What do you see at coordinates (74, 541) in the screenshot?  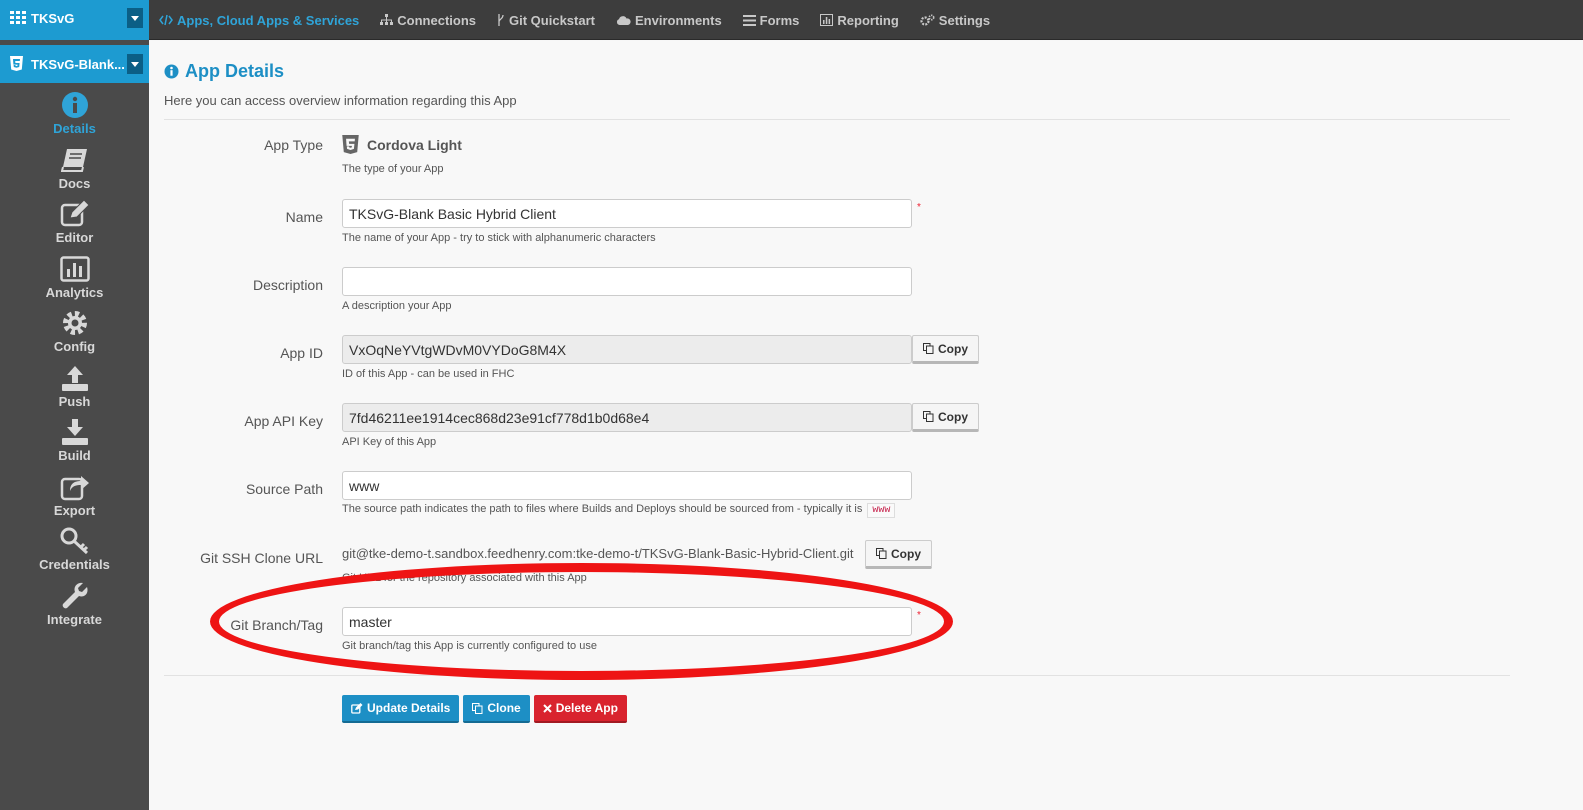 I see `key-icon` at bounding box center [74, 541].